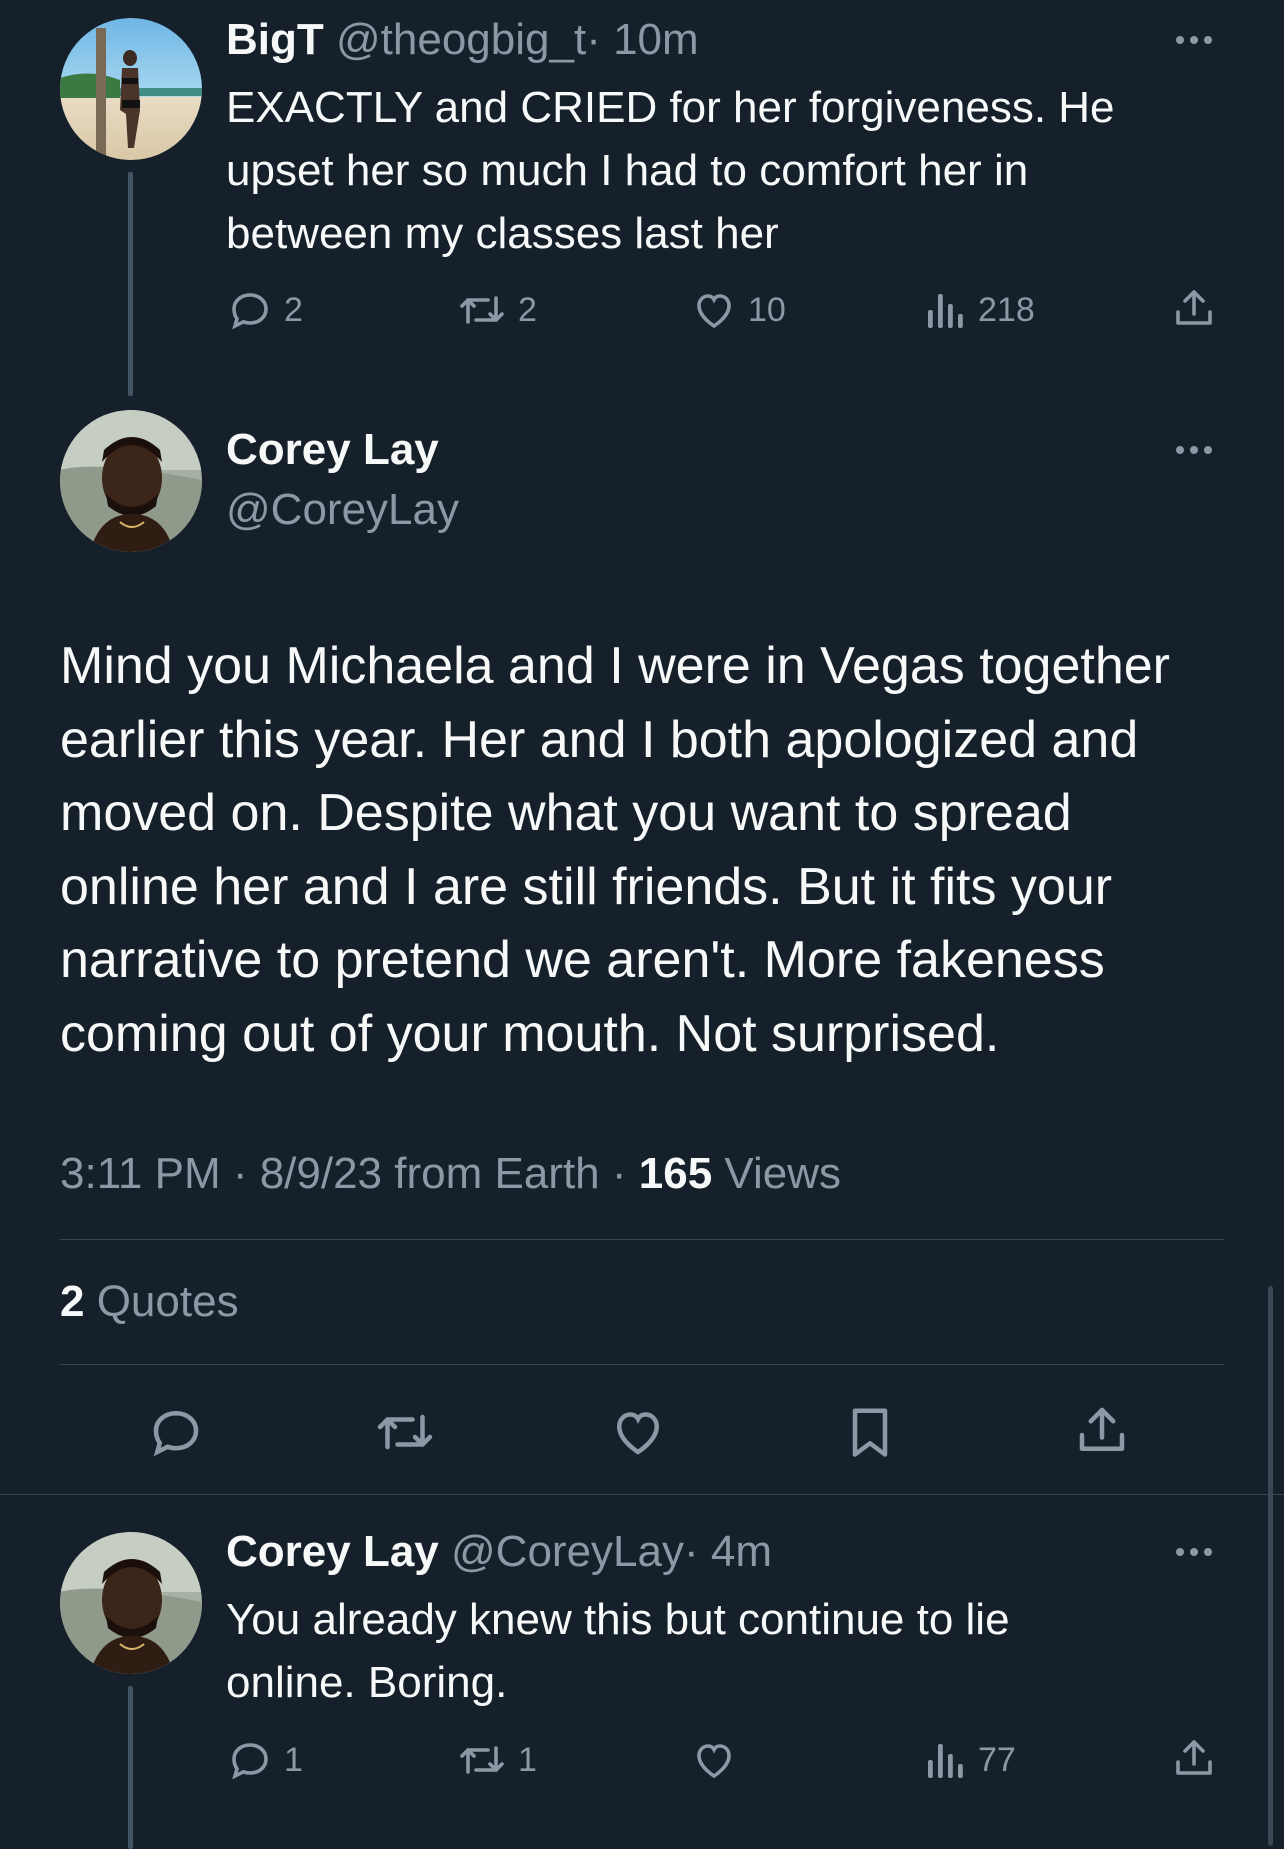  I want to click on reply-tweet-header: Corey Lay @CoreyLay· 4m, so click(499, 1552).